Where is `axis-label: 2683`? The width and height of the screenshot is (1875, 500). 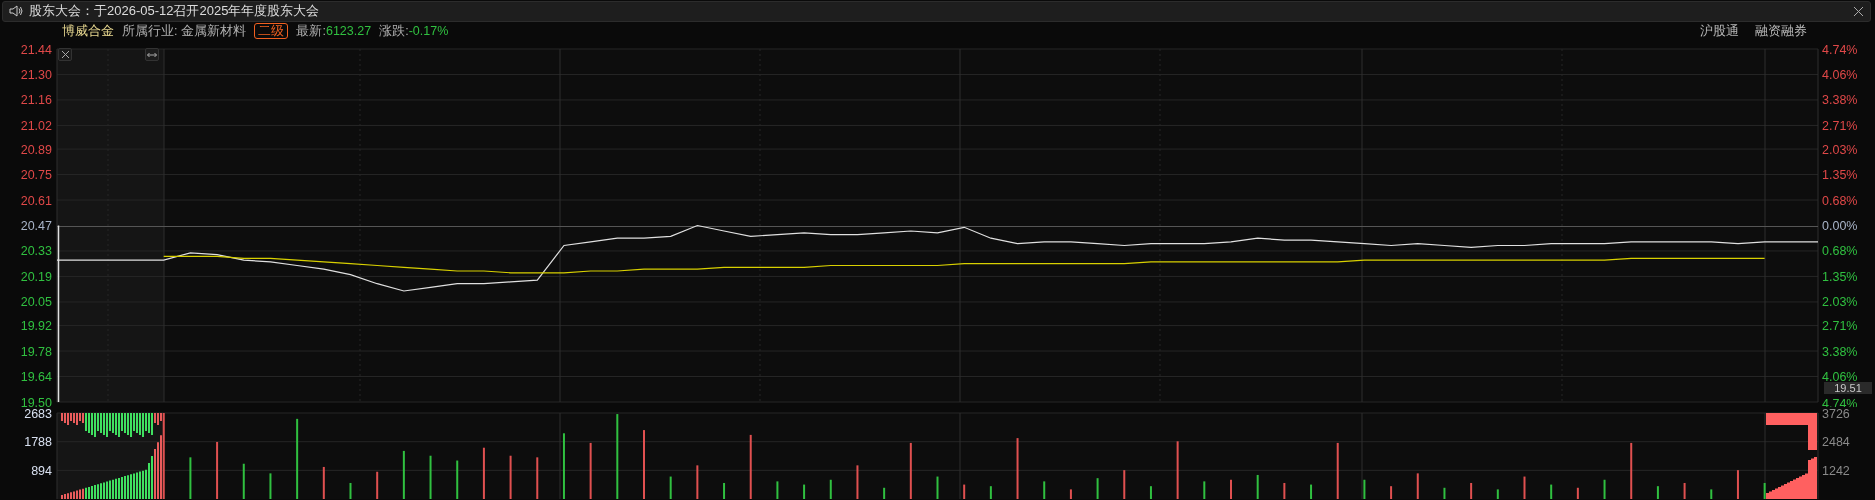
axis-label: 2683 is located at coordinates (38, 414).